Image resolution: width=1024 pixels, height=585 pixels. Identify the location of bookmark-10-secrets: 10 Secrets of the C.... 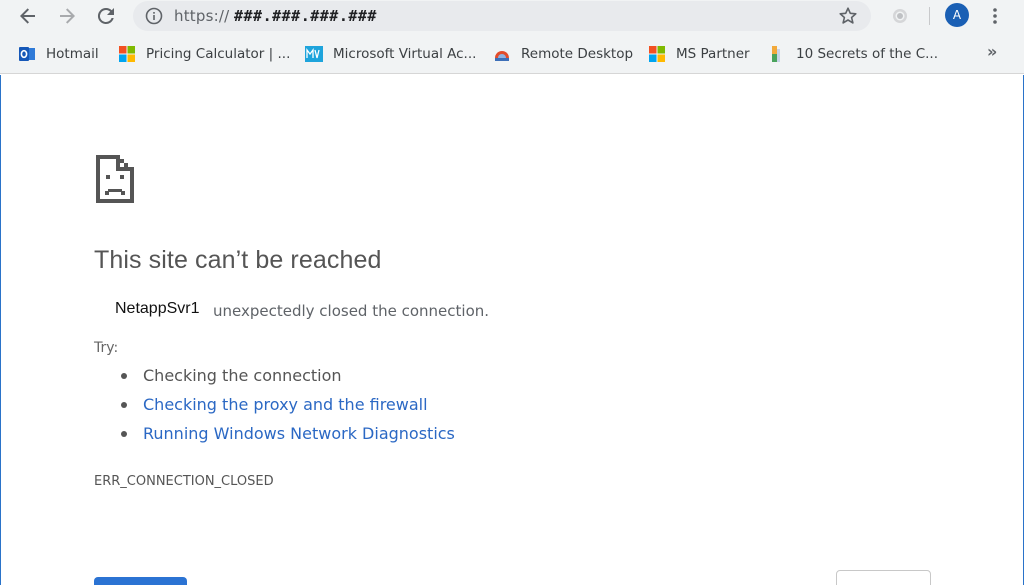
(853, 54).